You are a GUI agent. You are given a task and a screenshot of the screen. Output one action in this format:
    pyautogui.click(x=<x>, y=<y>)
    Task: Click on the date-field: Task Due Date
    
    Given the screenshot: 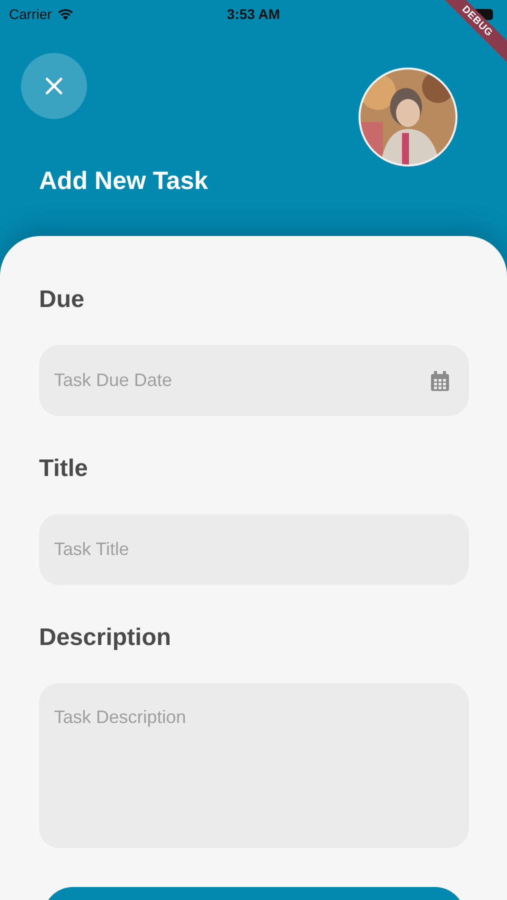 What is the action you would take?
    pyautogui.click(x=254, y=380)
    